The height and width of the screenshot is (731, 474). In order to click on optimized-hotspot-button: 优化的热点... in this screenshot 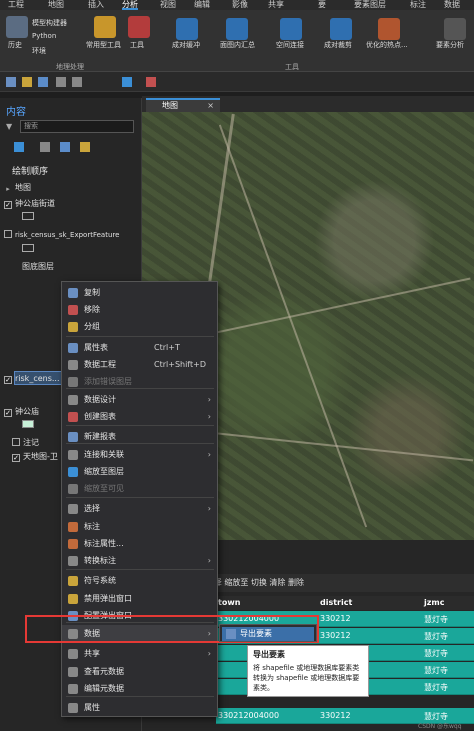, I will do `click(387, 45)`.